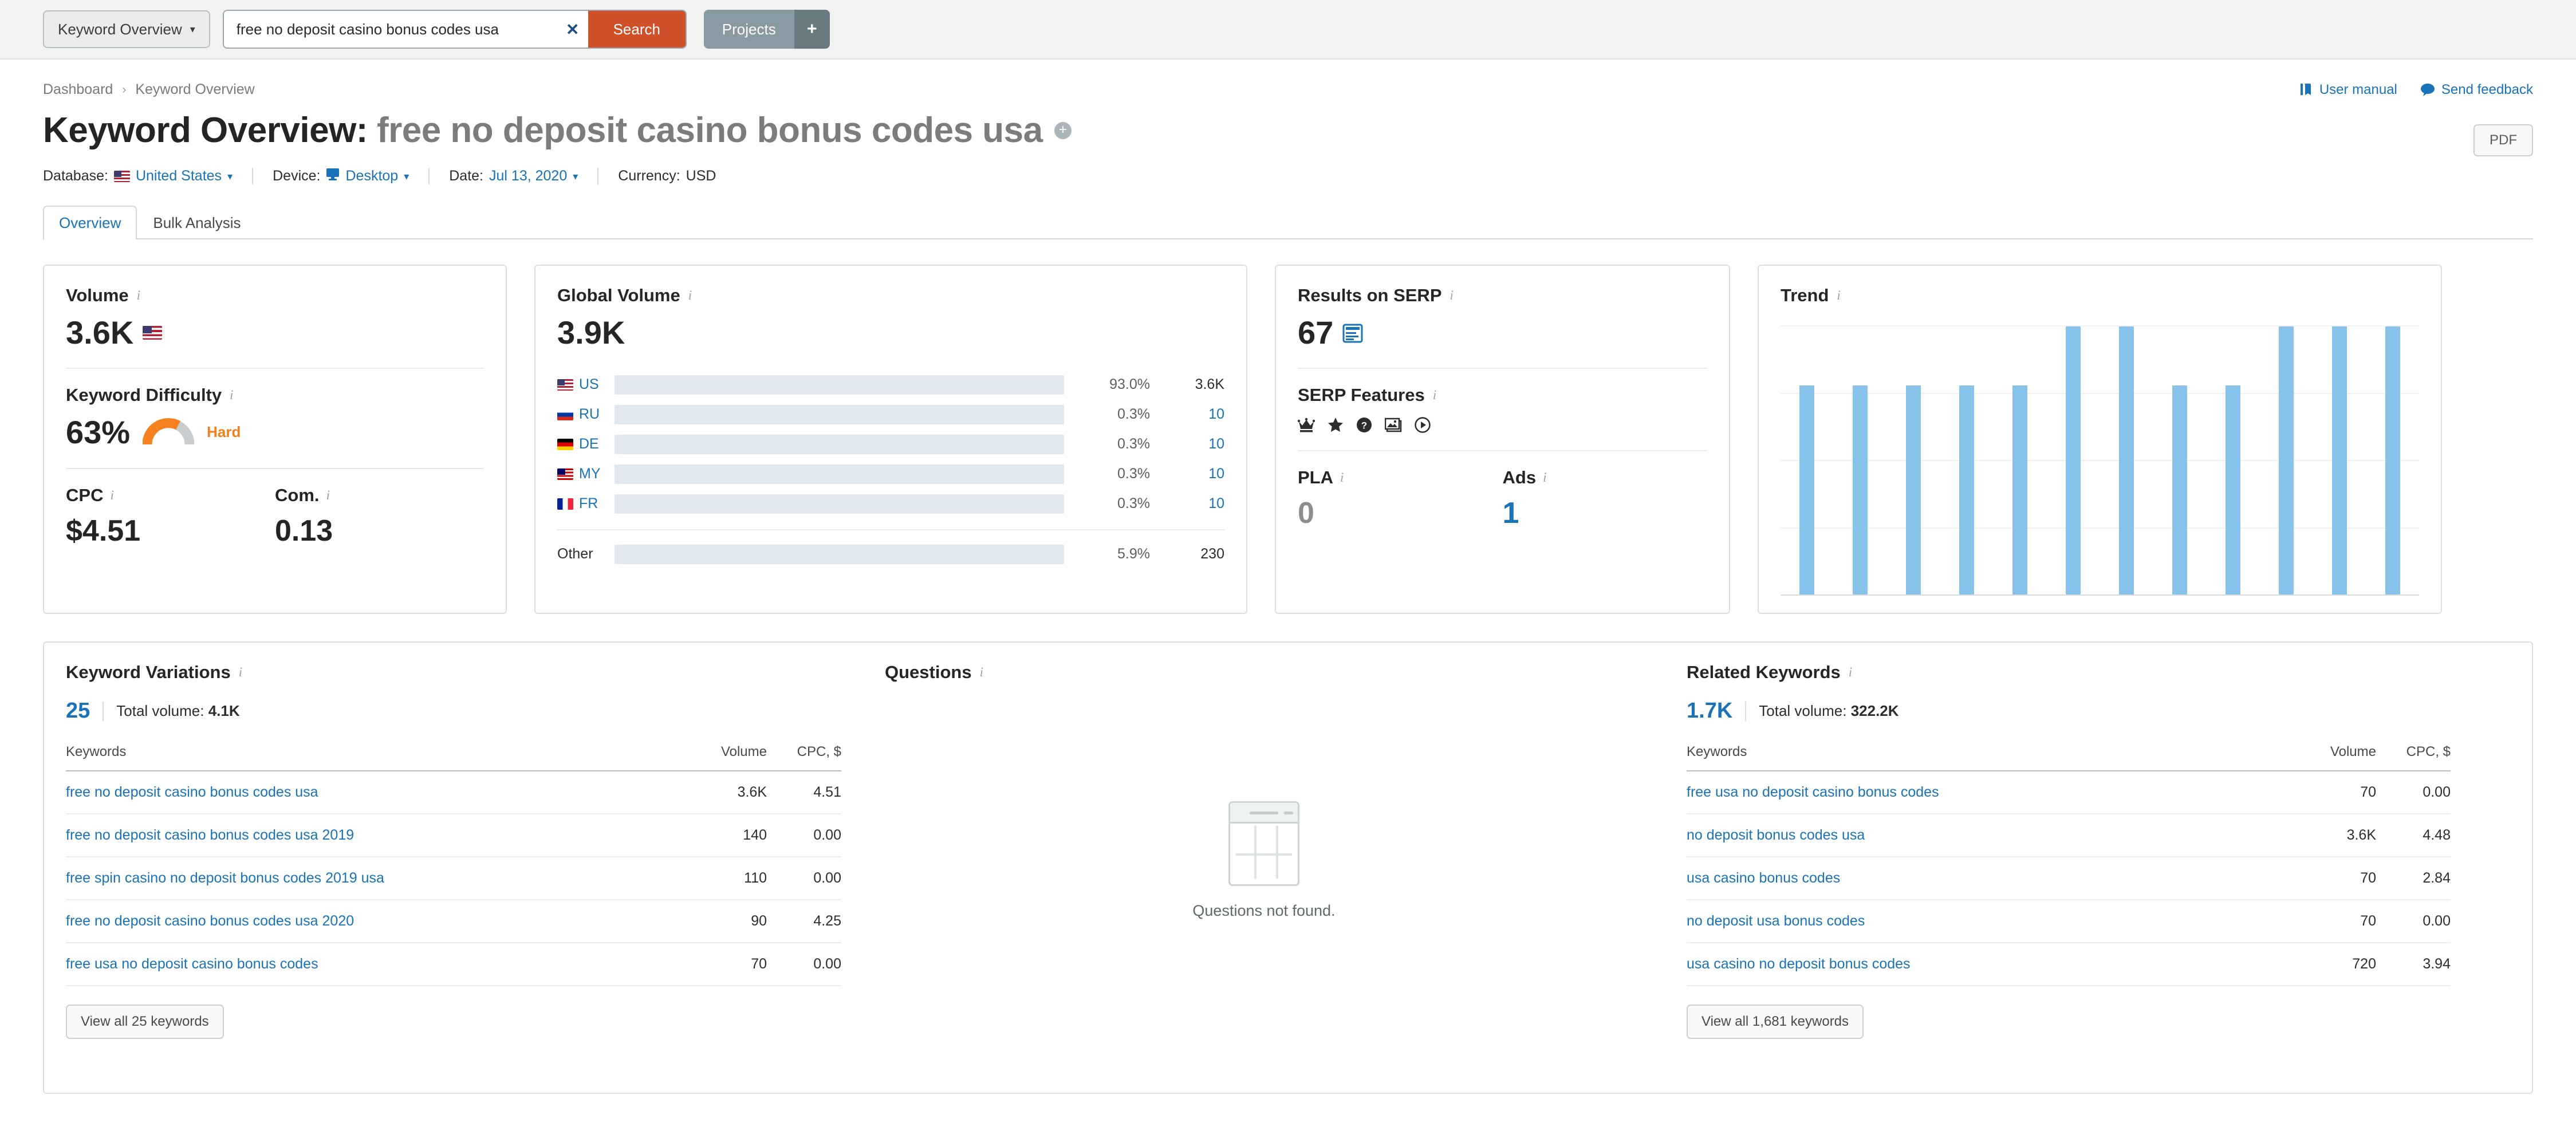 The height and width of the screenshot is (1142, 2576). What do you see at coordinates (1980, 921) in the screenshot?
I see `keyword-cell: no deposit usa bonus codes` at bounding box center [1980, 921].